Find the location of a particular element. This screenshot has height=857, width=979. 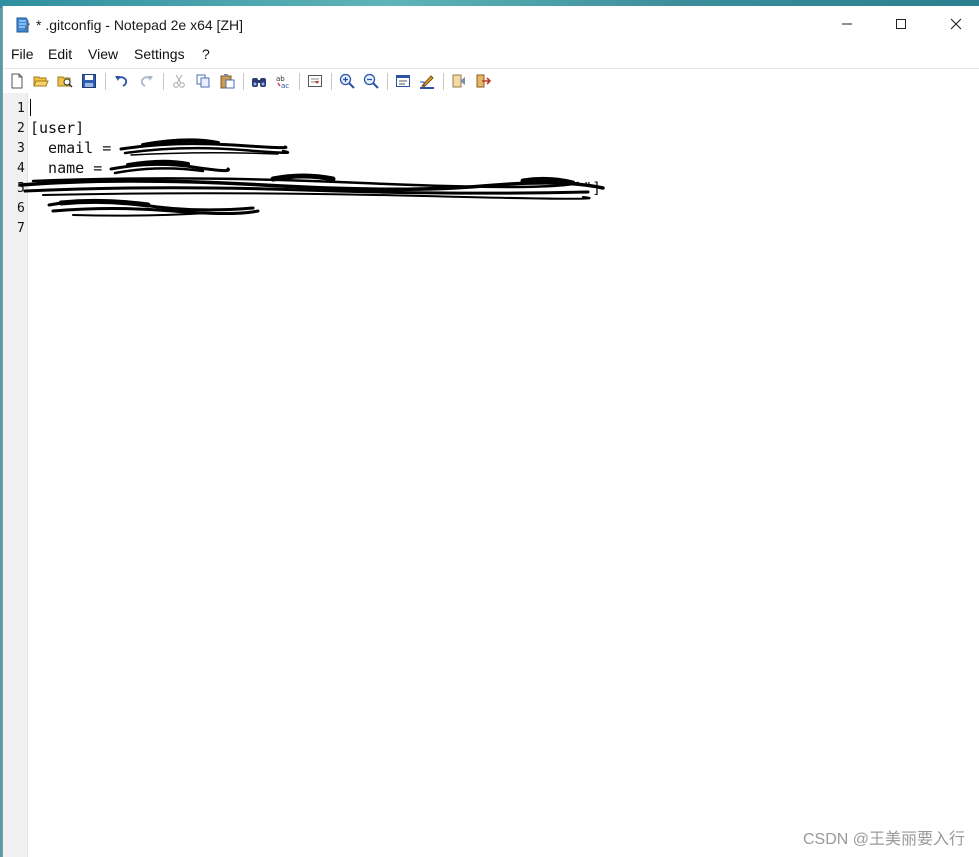

close-icon is located at coordinates (956, 24).